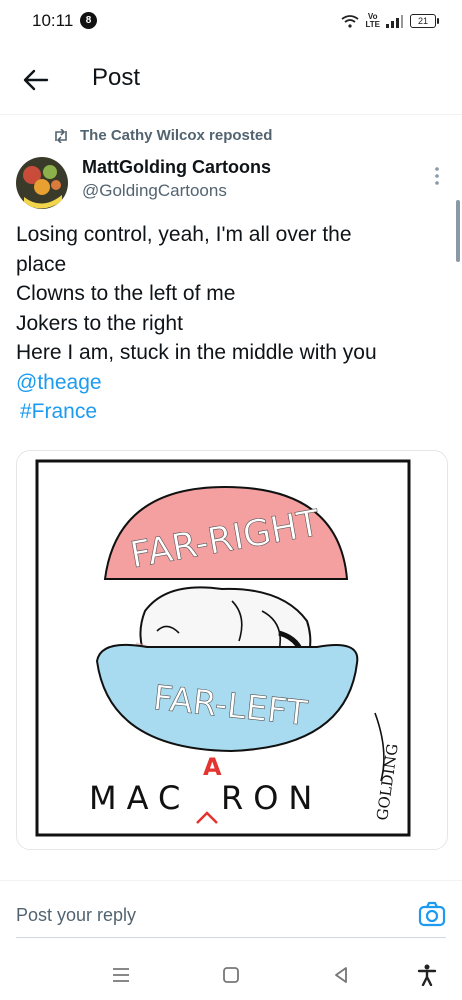 The image size is (462, 1000). I want to click on home-square-icon, so click(231, 975).